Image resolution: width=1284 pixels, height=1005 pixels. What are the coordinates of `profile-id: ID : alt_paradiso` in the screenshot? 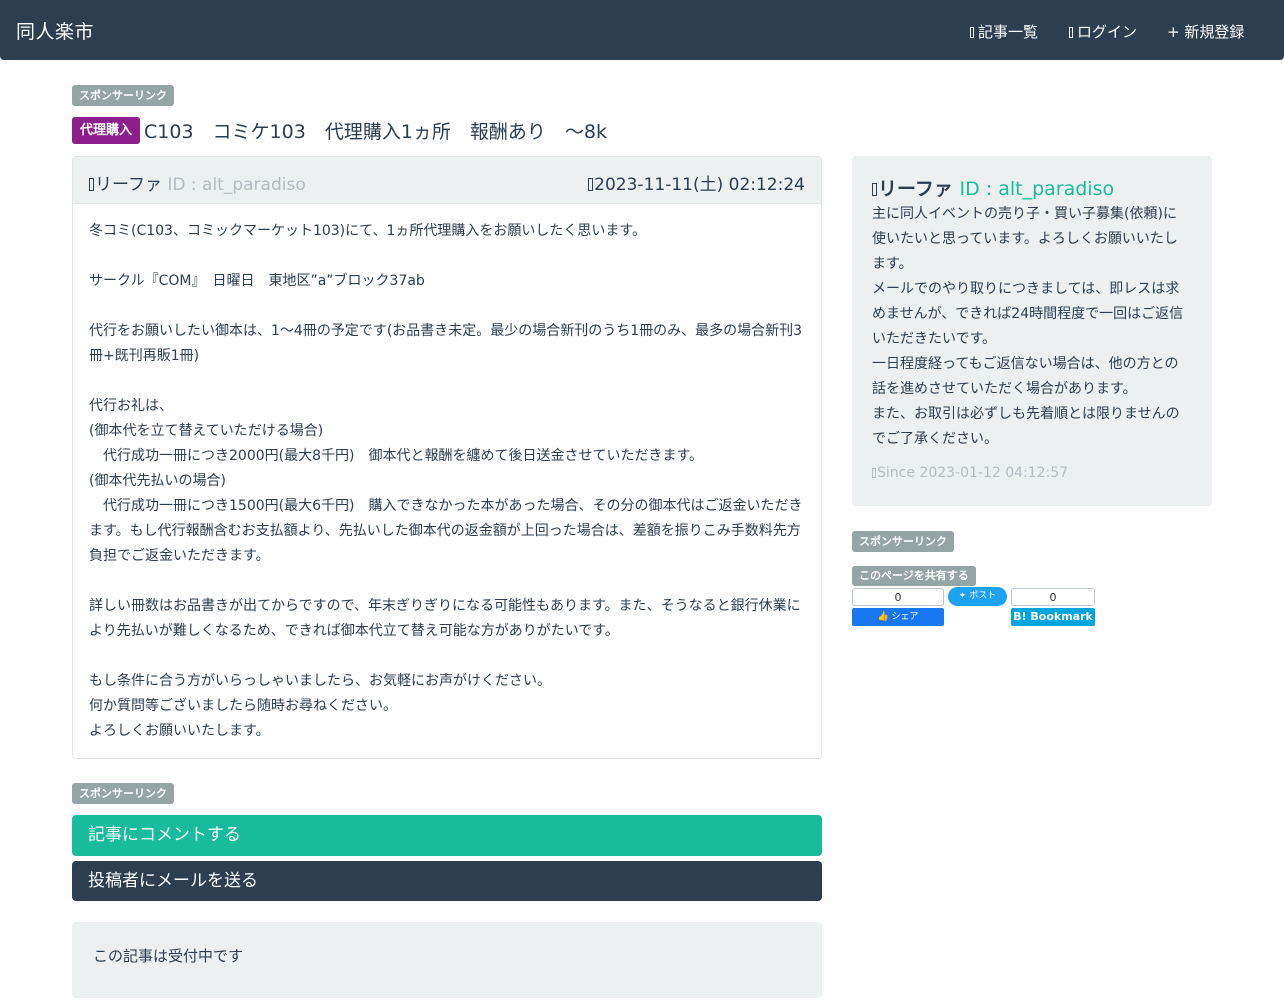 It's located at (1037, 189).